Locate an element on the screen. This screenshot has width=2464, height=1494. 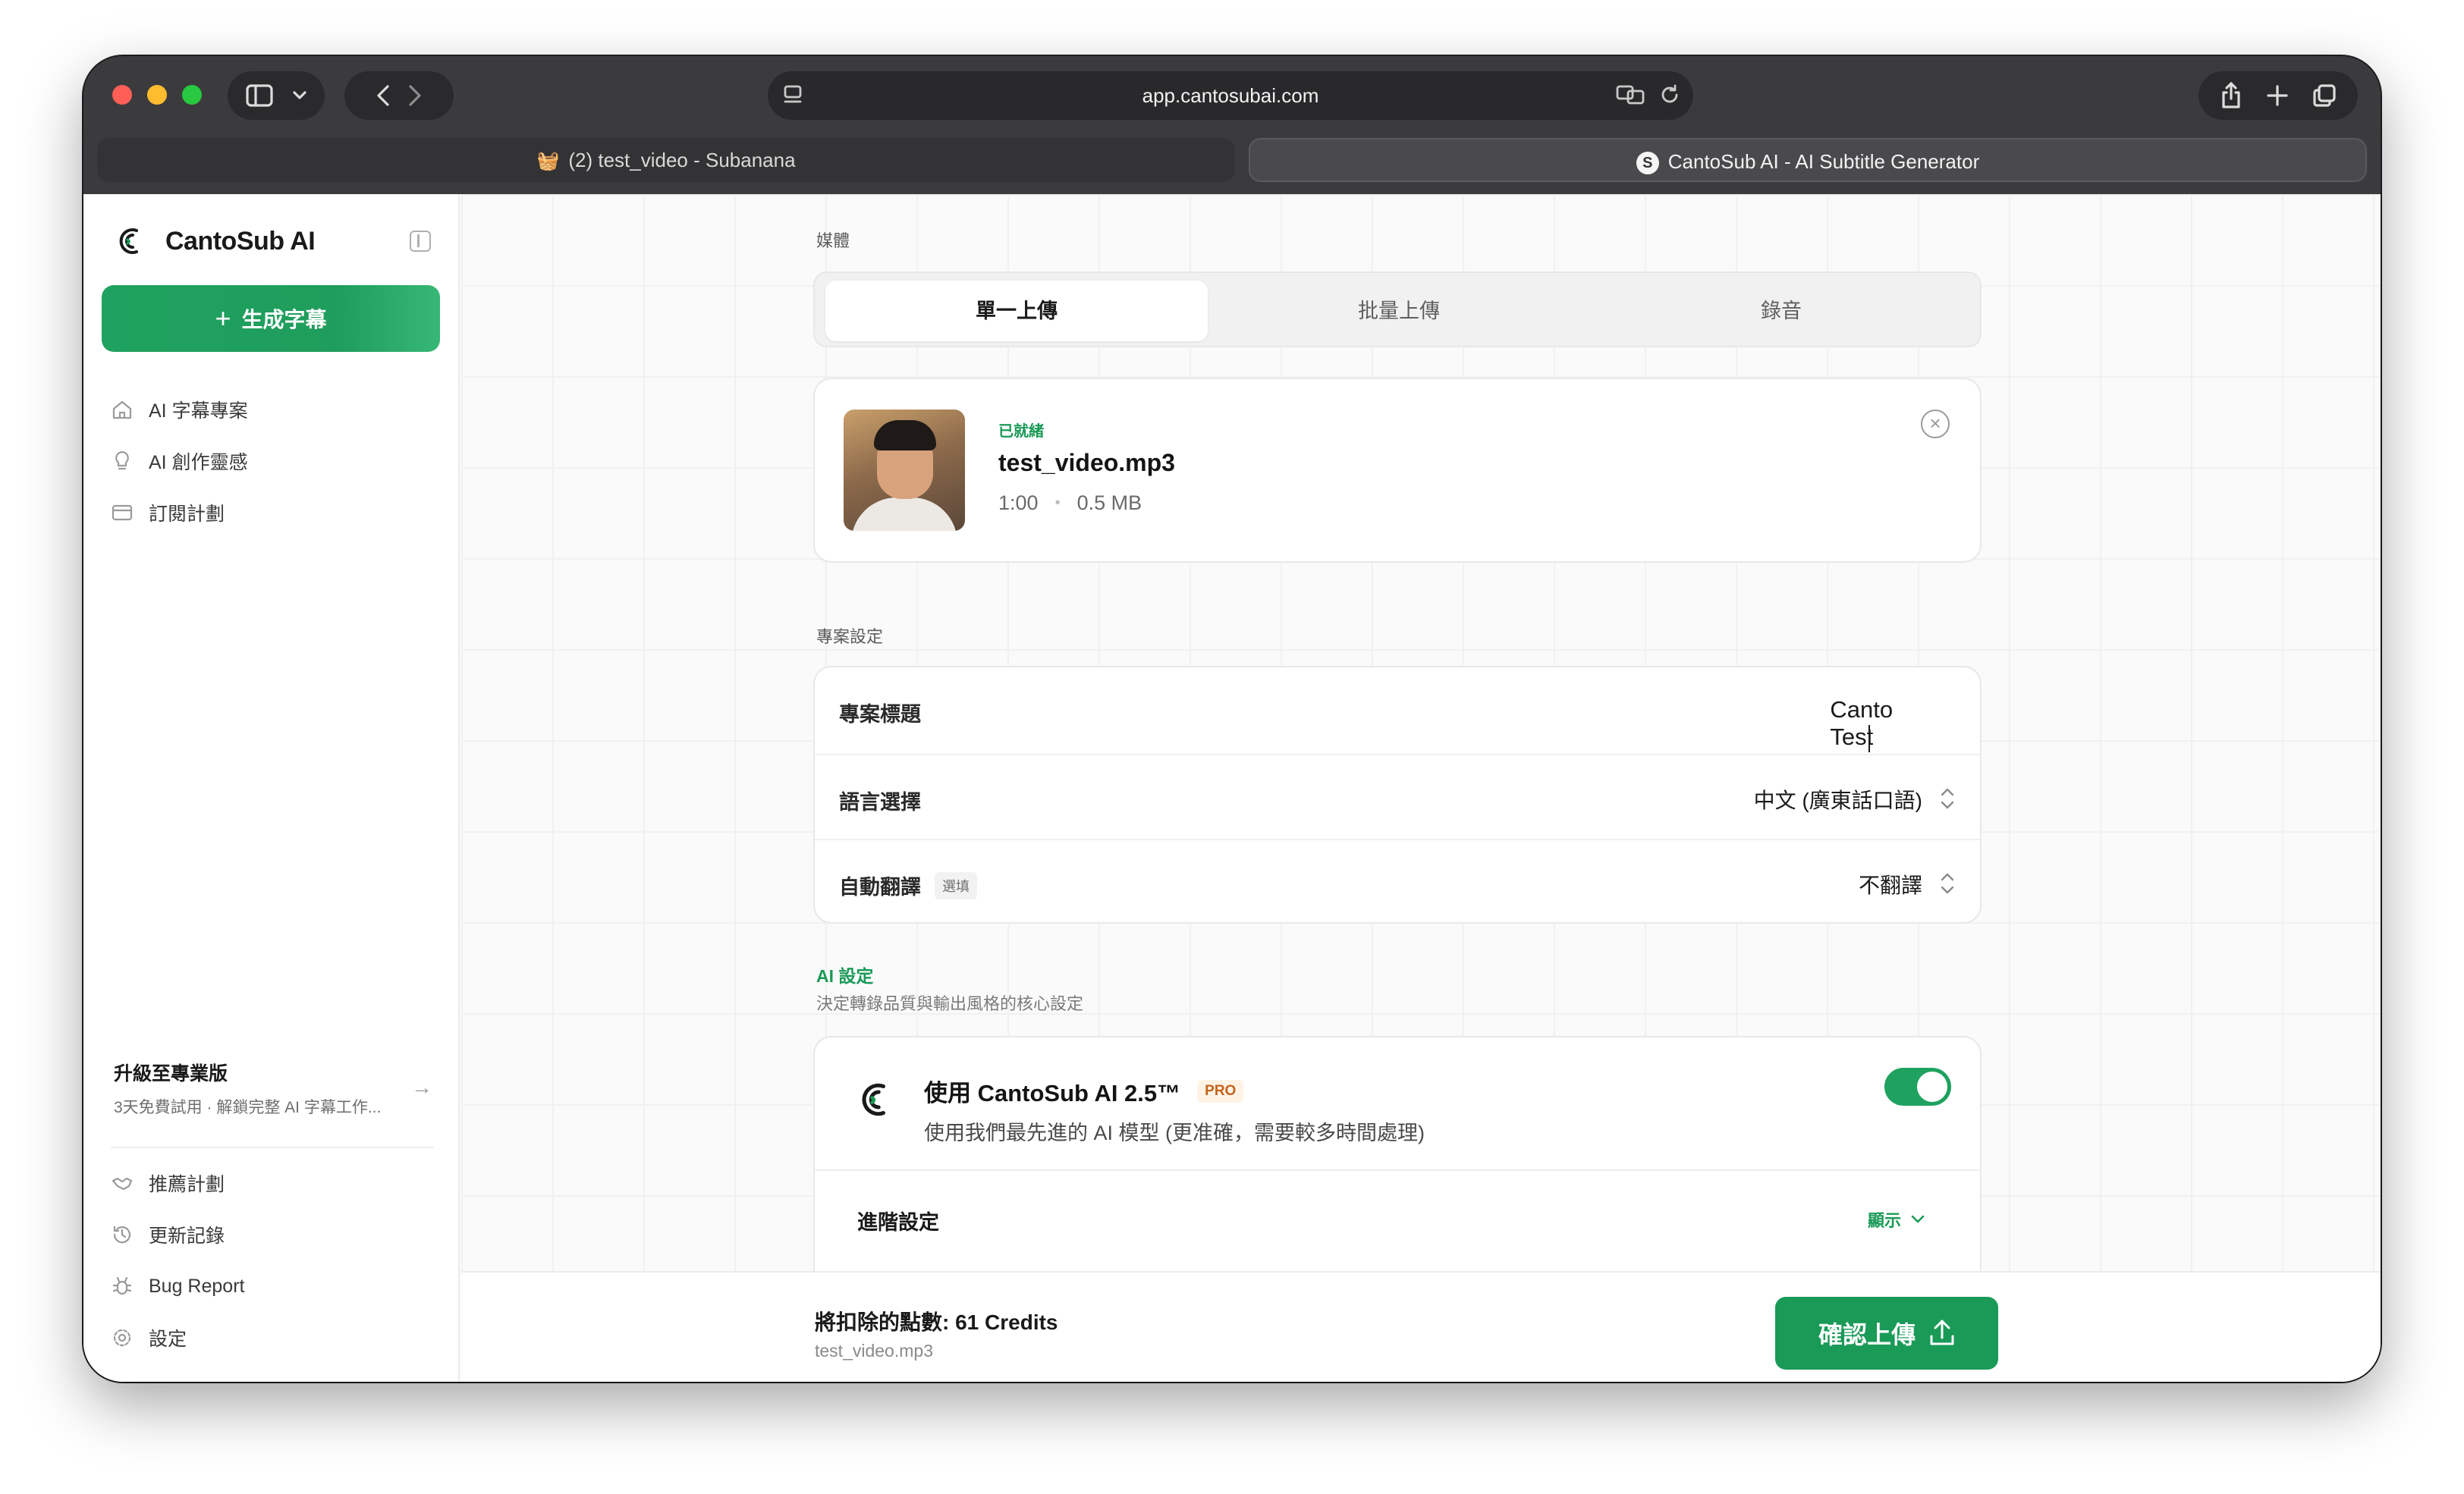
sidebar-item-label: 更新記錄 is located at coordinates (187, 1236).